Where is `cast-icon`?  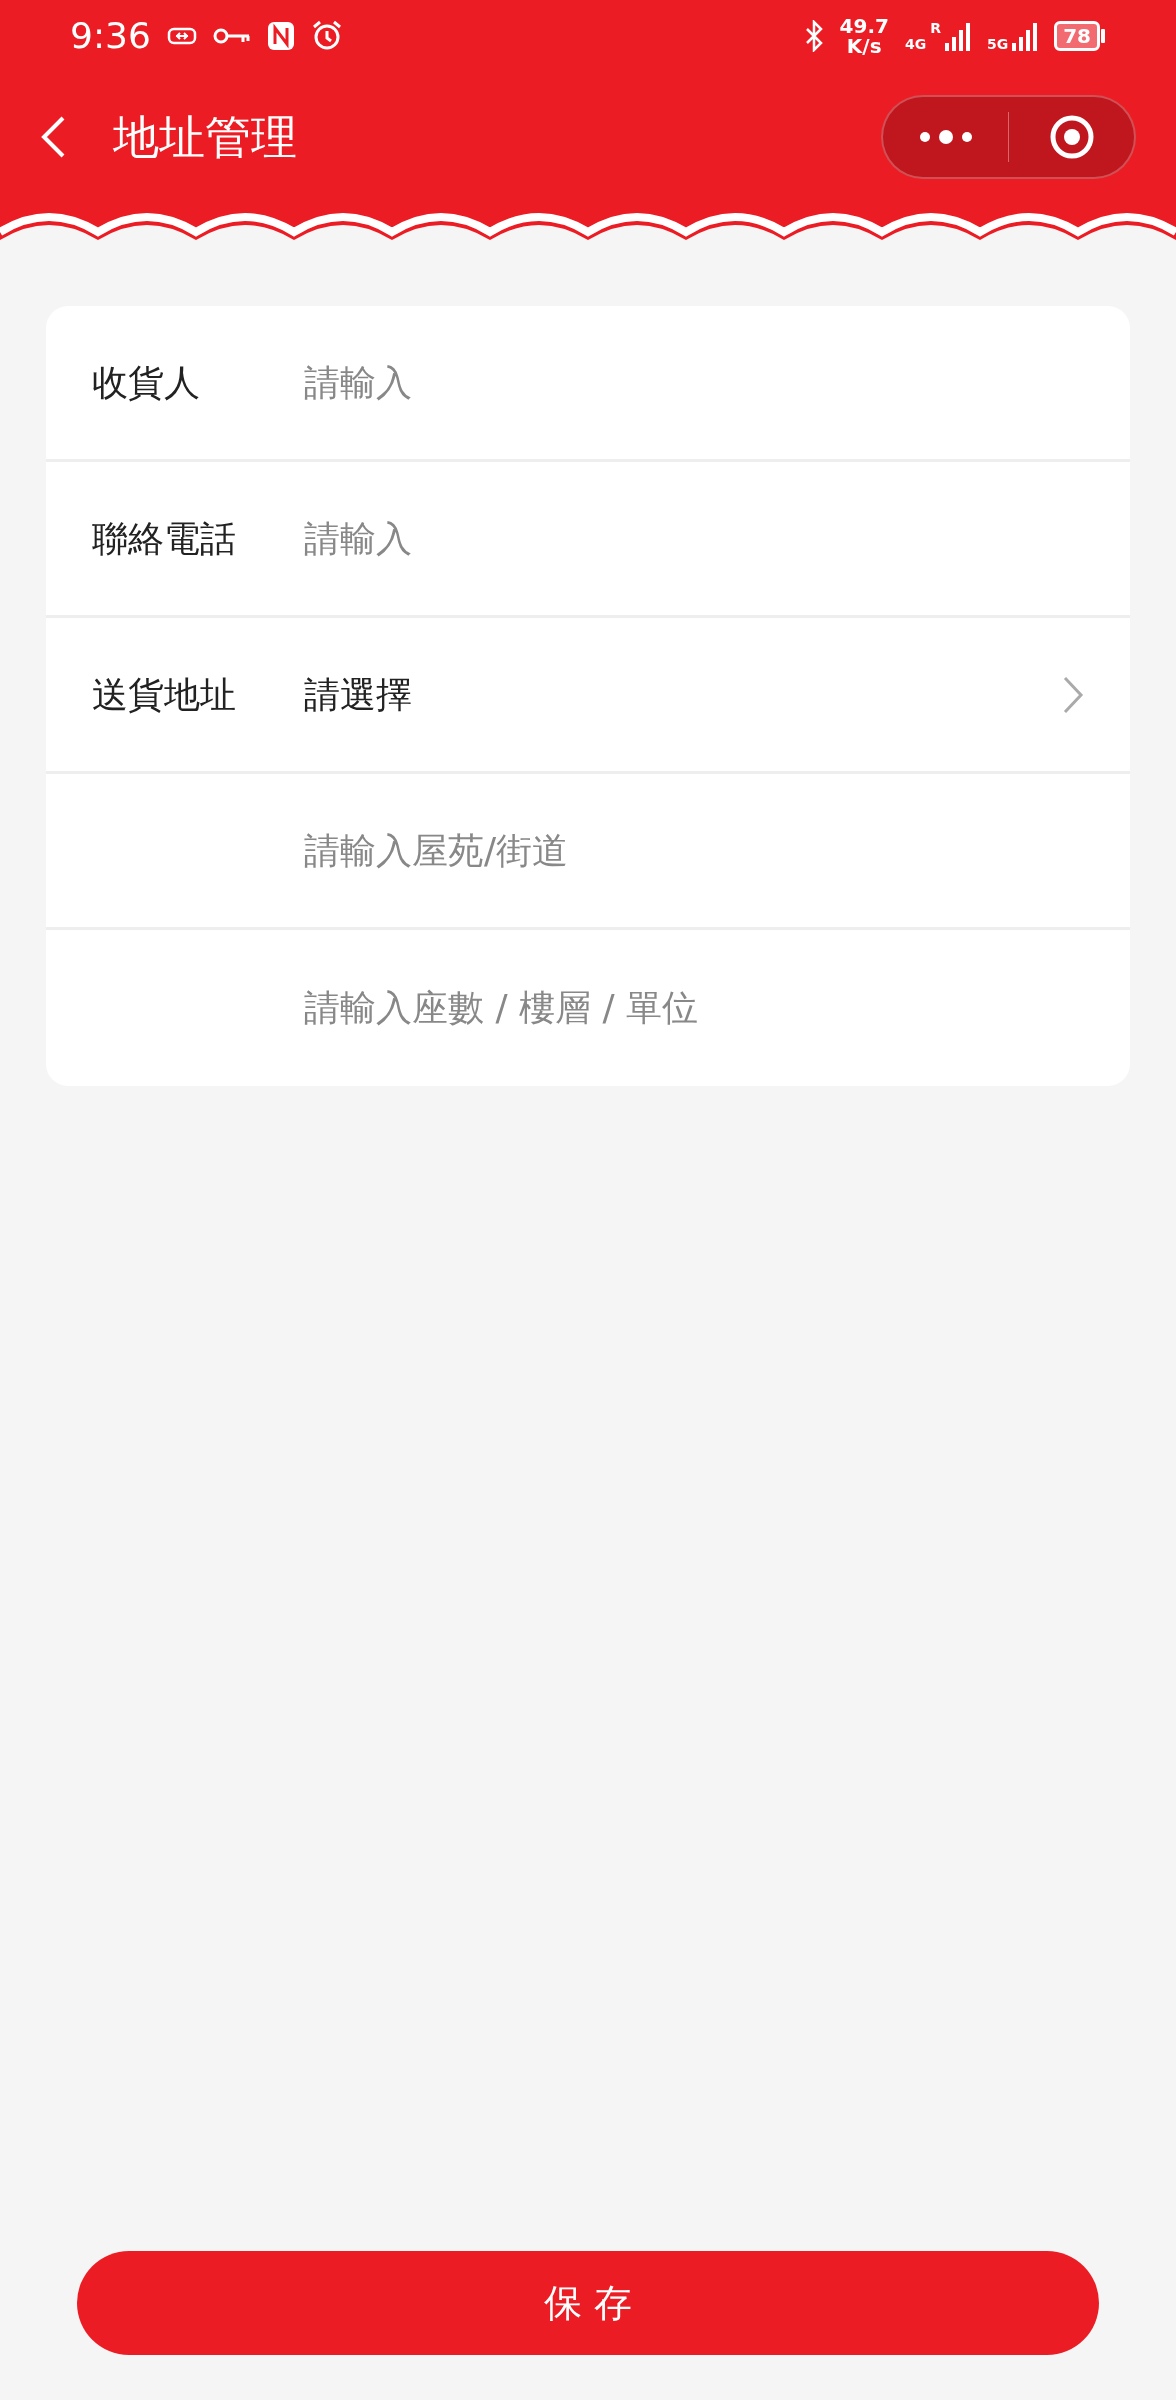 cast-icon is located at coordinates (181, 36).